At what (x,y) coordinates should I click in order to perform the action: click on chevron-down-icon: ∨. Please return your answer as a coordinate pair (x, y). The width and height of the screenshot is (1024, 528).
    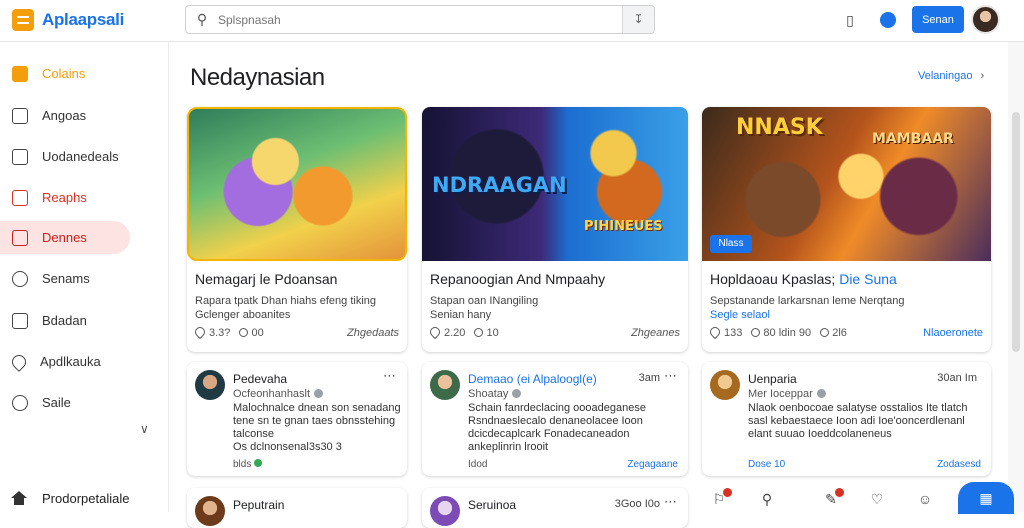
    Looking at the image, I should click on (144, 429).